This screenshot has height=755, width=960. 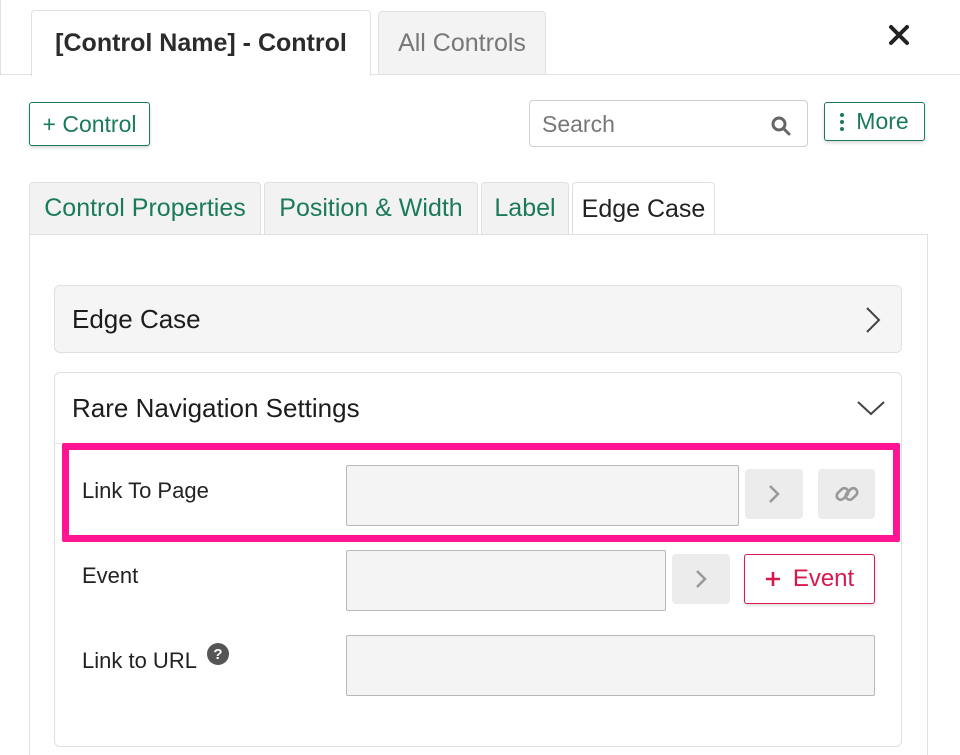 I want to click on link-icon, so click(x=846, y=494).